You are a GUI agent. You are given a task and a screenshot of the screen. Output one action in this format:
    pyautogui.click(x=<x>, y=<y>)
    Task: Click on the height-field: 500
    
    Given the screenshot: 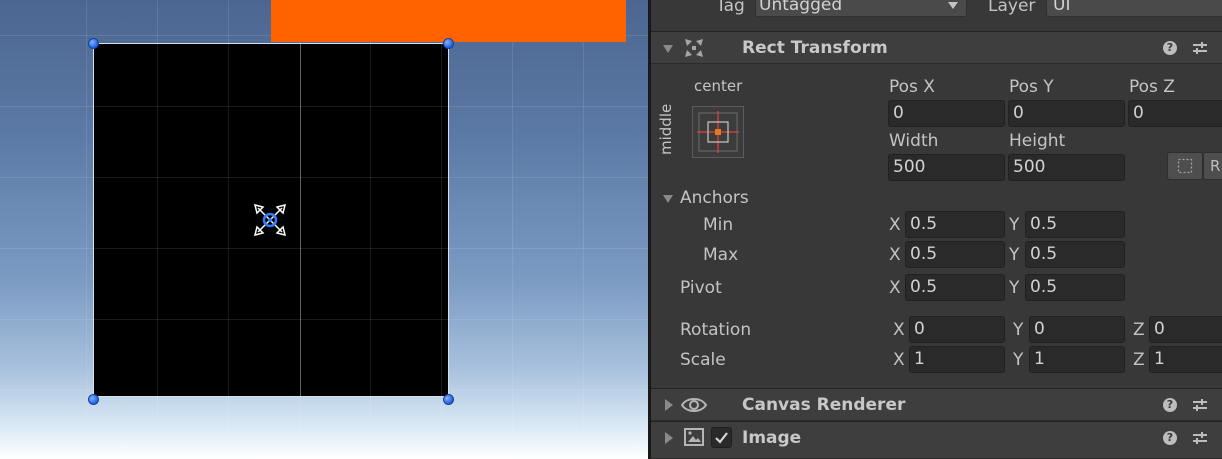 What is the action you would take?
    pyautogui.click(x=1066, y=167)
    